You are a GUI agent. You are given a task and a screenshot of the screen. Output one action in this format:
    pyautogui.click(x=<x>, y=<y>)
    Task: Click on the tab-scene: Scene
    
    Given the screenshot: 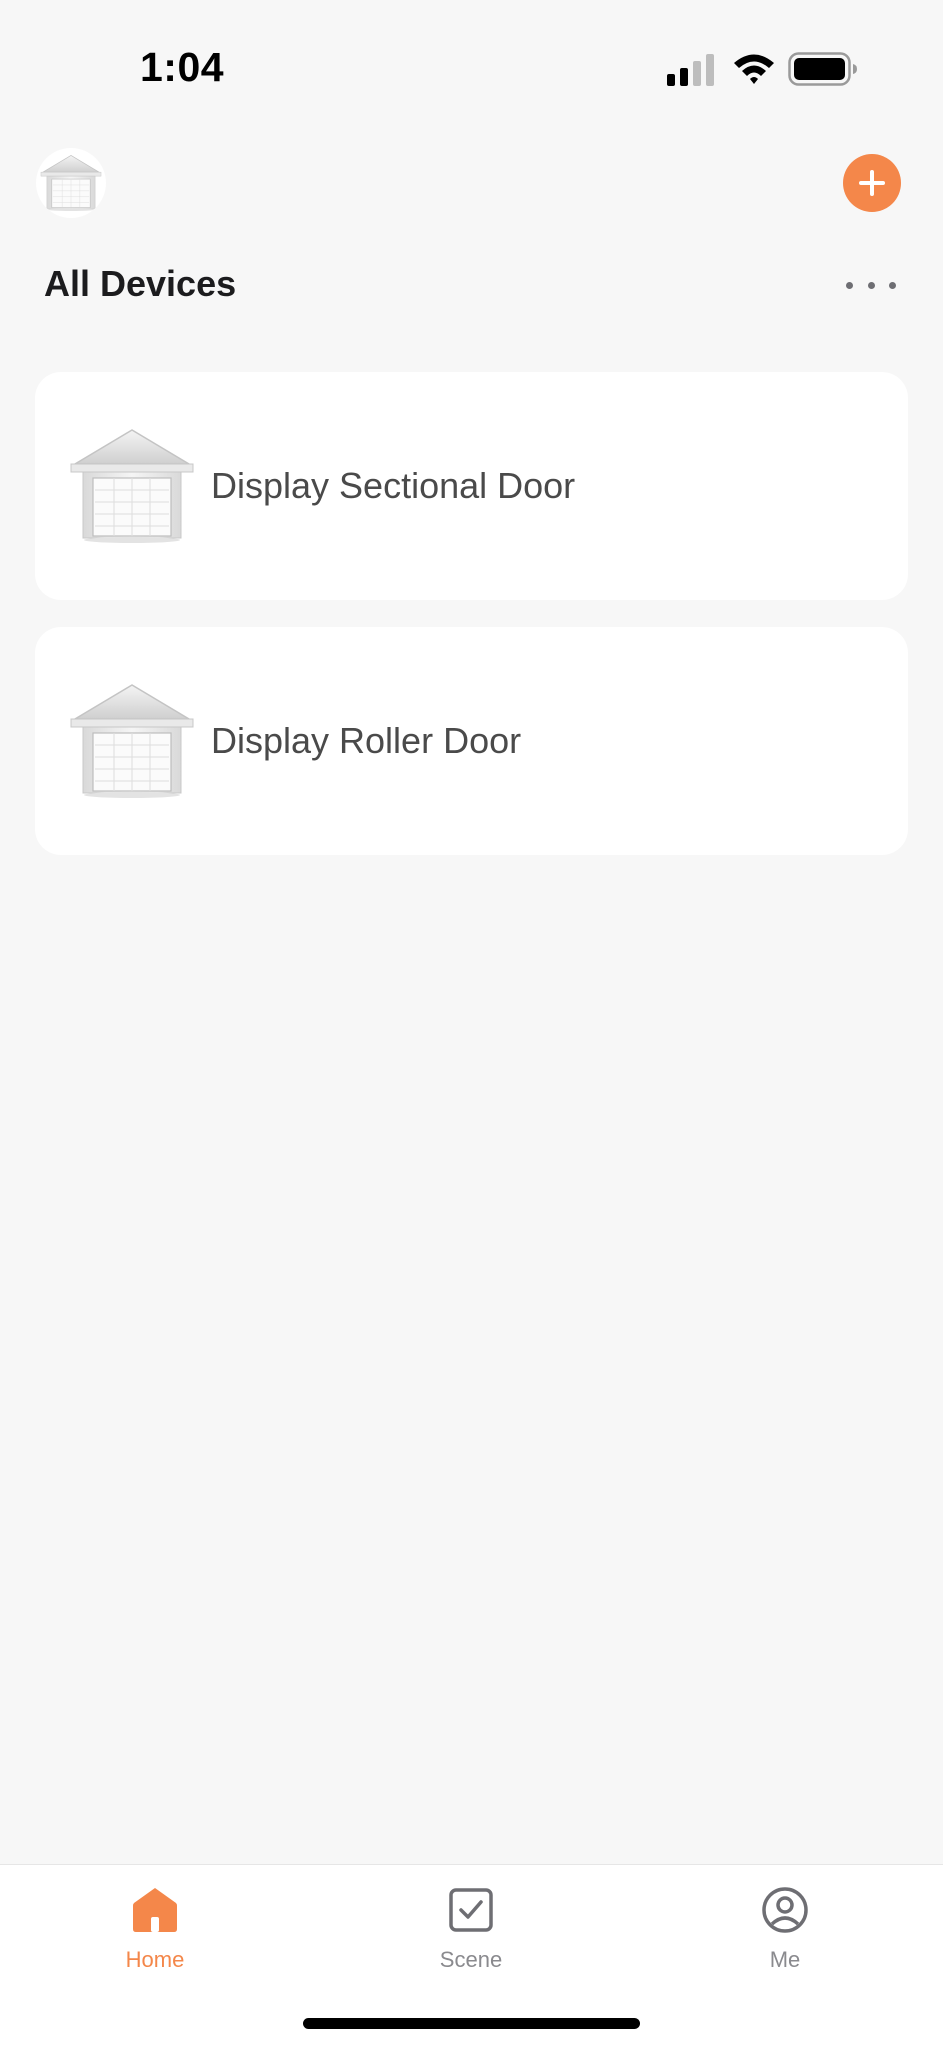 What is the action you would take?
    pyautogui.click(x=471, y=1935)
    